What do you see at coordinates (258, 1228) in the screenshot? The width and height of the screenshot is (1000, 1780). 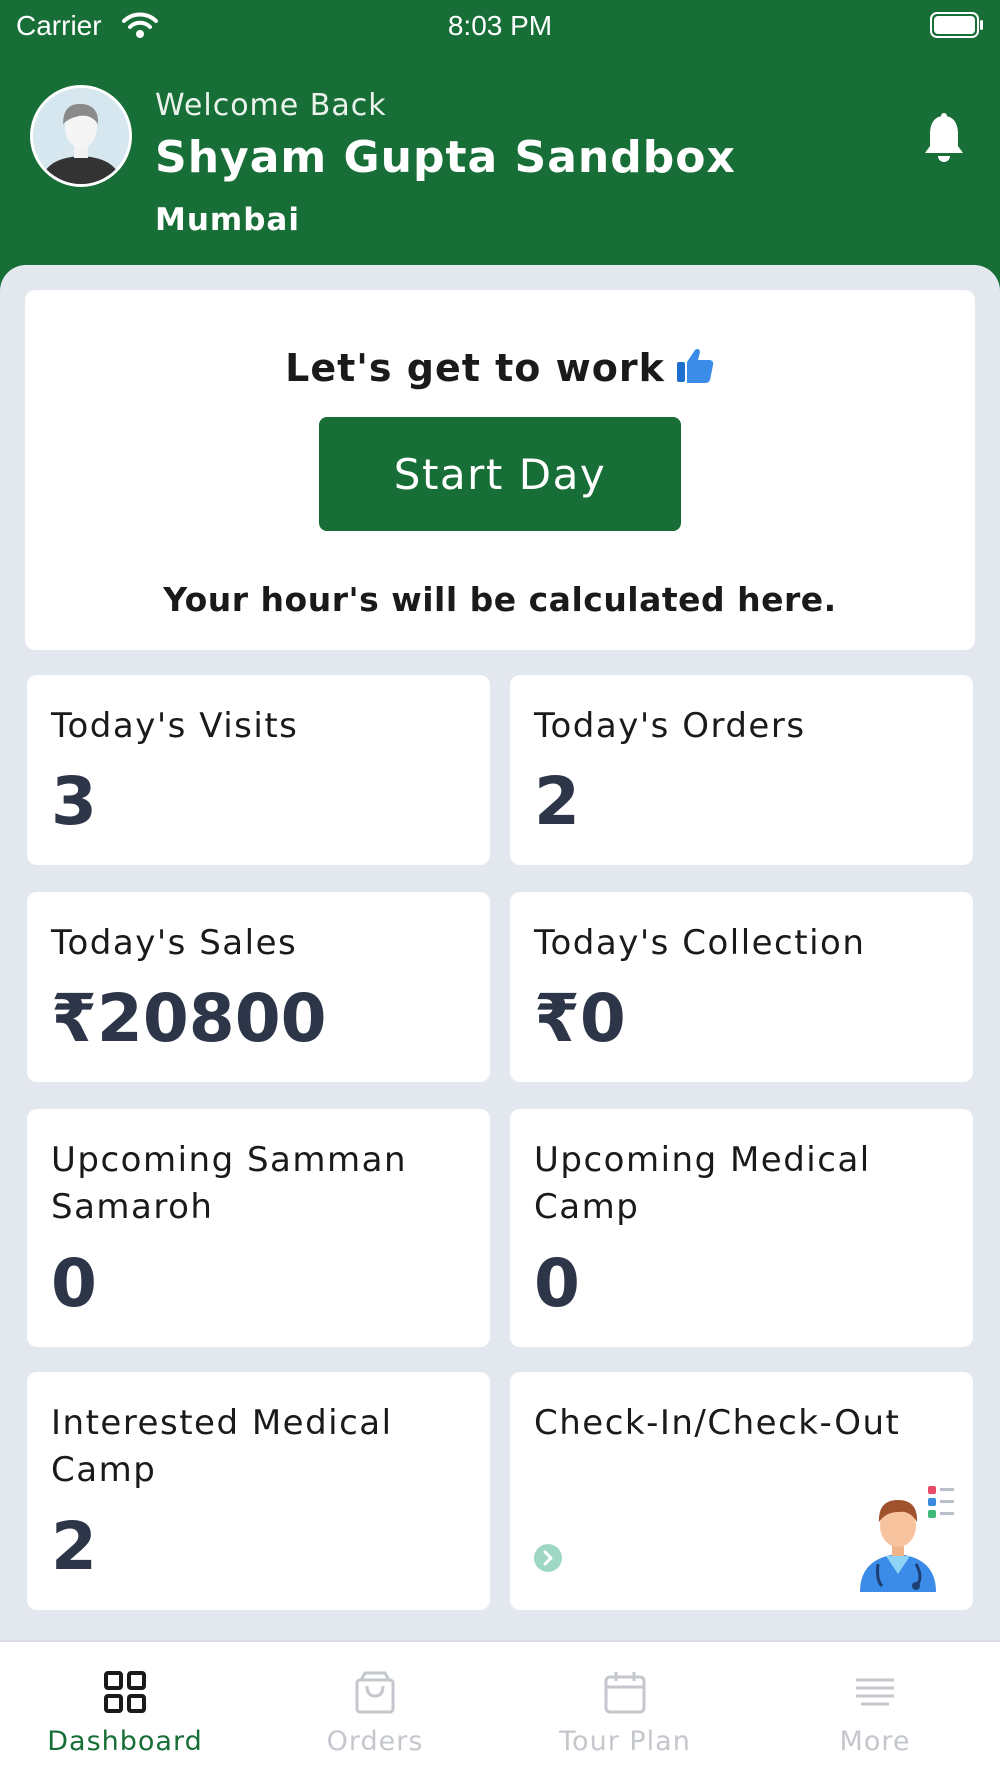 I see `upcoming-samman-samaroh-tile: Upcoming Samman Samaroh 0` at bounding box center [258, 1228].